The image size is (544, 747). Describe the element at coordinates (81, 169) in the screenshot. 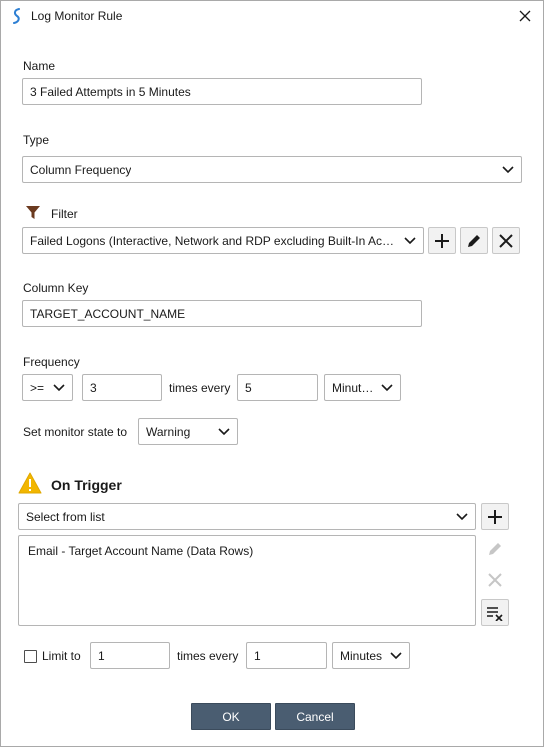

I see `type-select-value: Column Frequency` at that location.